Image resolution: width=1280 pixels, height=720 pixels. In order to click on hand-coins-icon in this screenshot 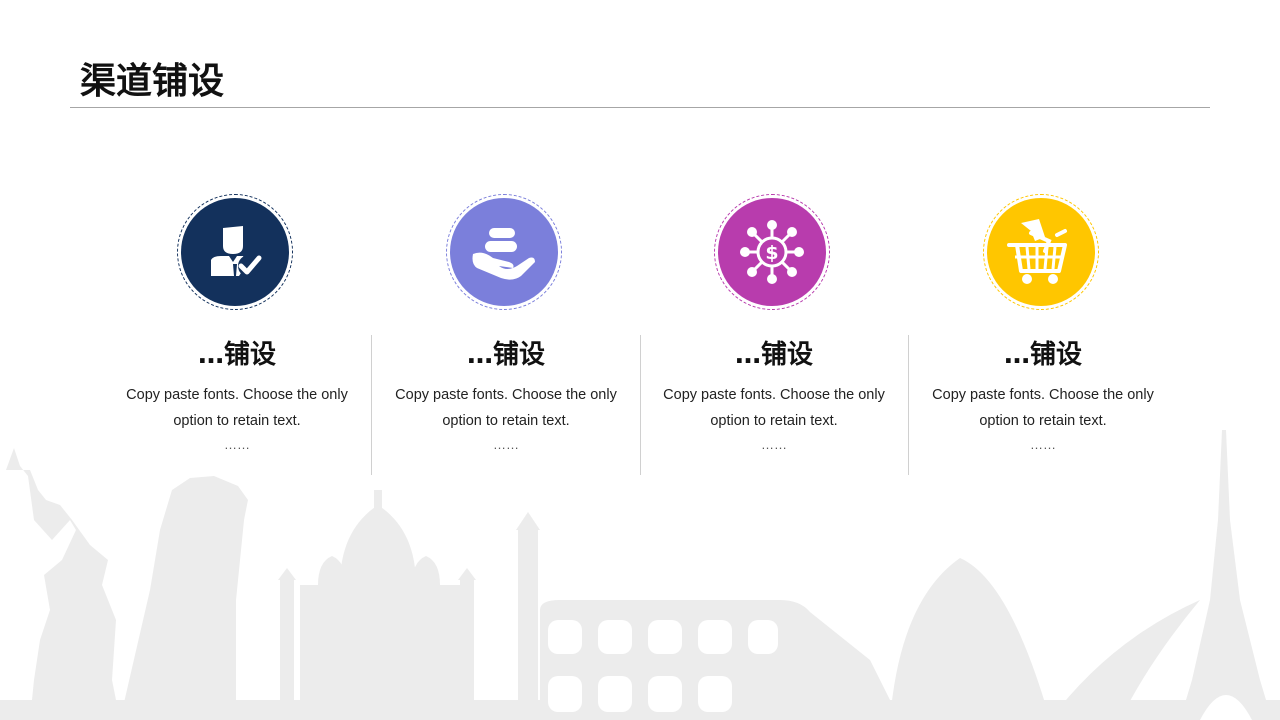, I will do `click(504, 252)`.